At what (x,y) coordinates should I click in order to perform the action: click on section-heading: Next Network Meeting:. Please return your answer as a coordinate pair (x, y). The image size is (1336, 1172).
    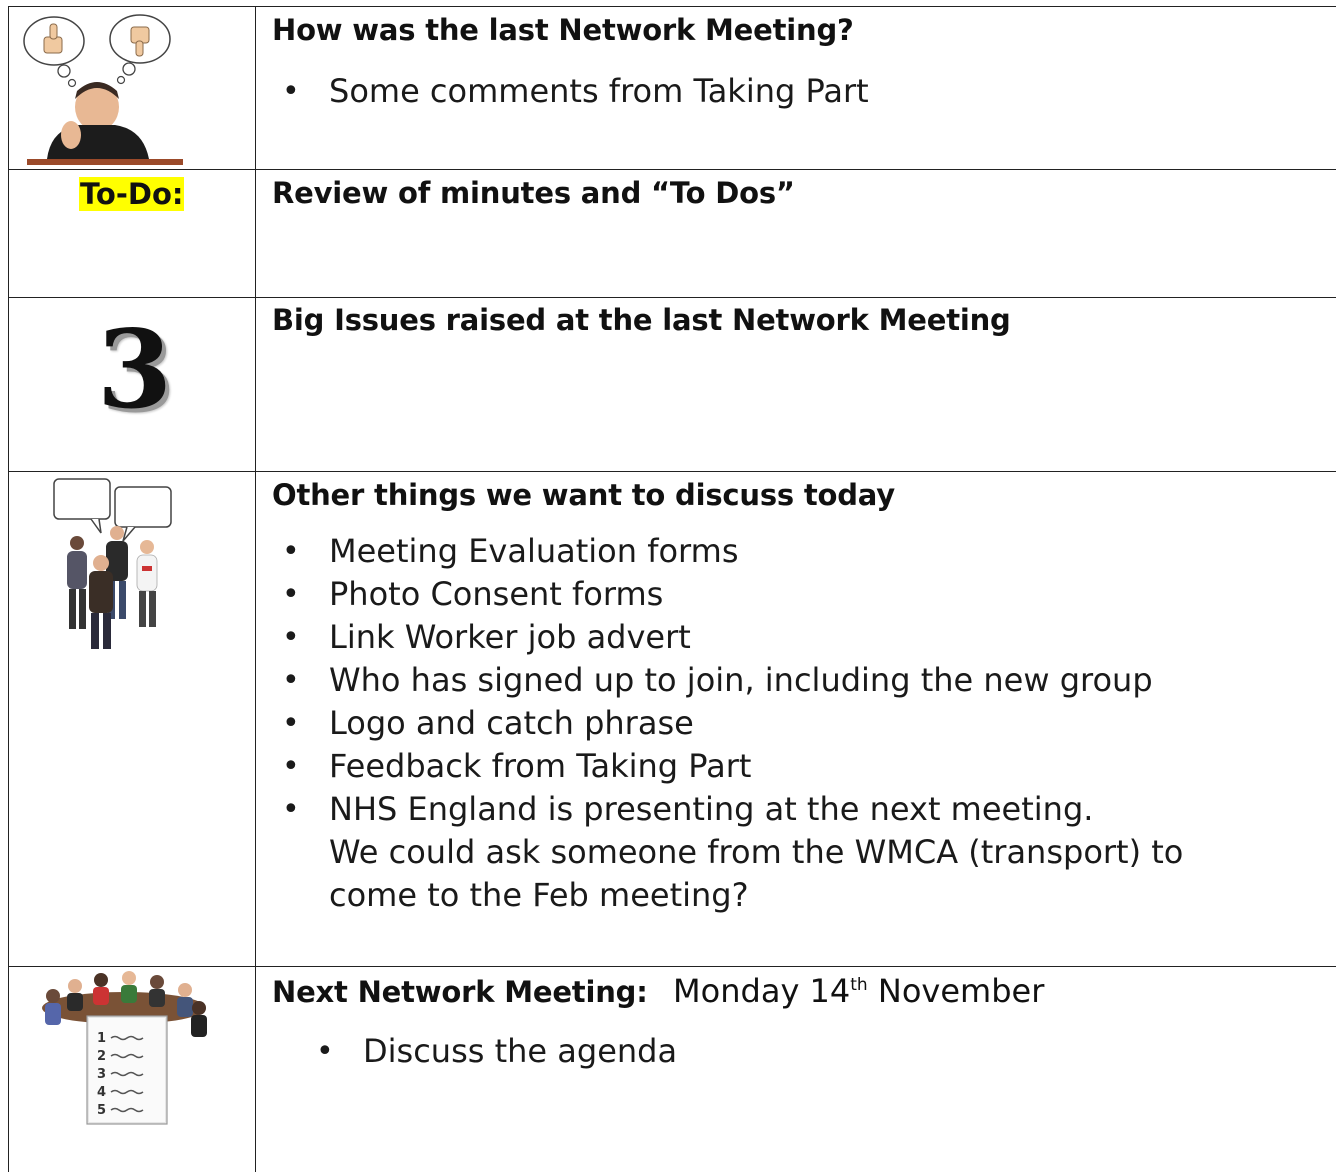
    Looking at the image, I should click on (460, 992).